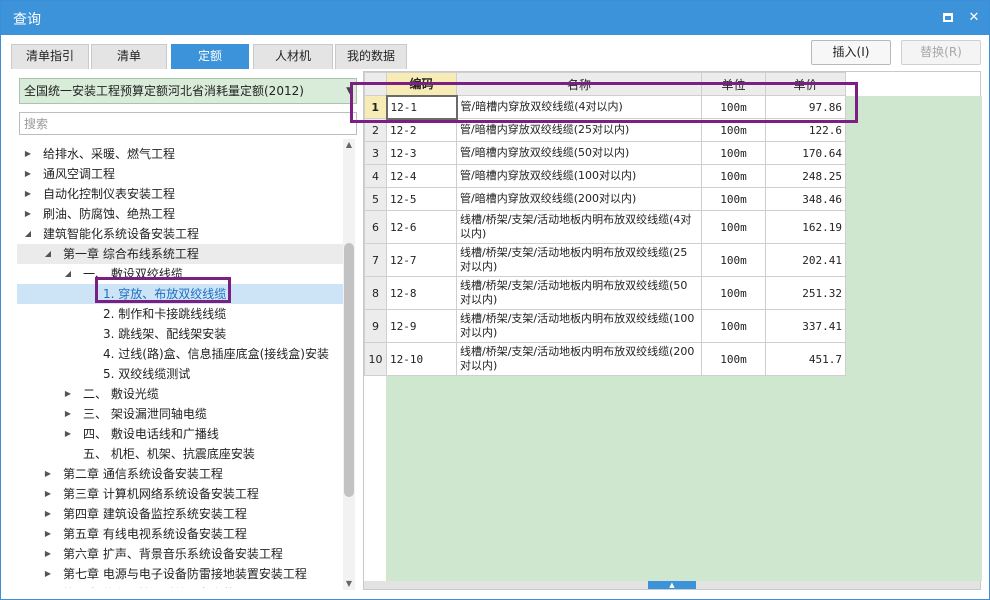  Describe the element at coordinates (805, 227) in the screenshot. I see `cell-price: 162.19` at that location.